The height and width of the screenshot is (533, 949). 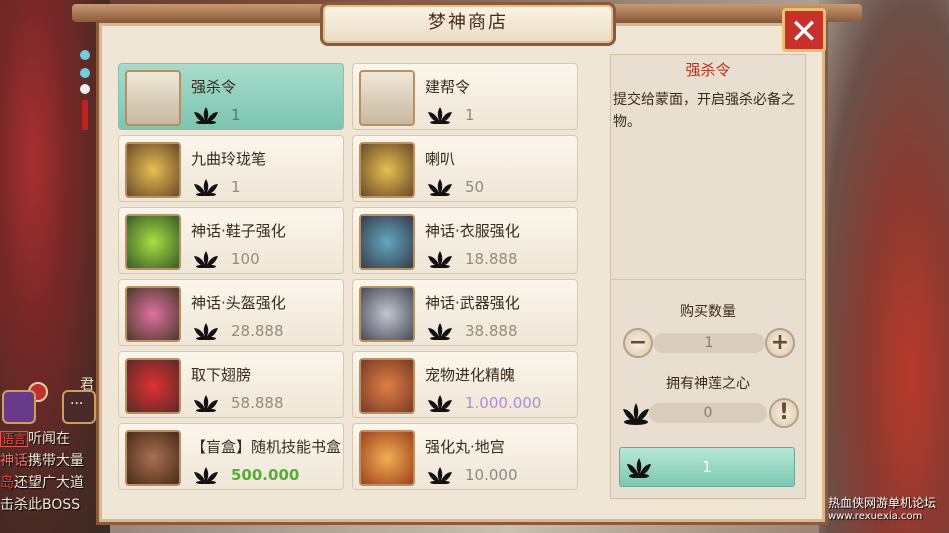 What do you see at coordinates (387, 242) in the screenshot?
I see `robe-icon` at bounding box center [387, 242].